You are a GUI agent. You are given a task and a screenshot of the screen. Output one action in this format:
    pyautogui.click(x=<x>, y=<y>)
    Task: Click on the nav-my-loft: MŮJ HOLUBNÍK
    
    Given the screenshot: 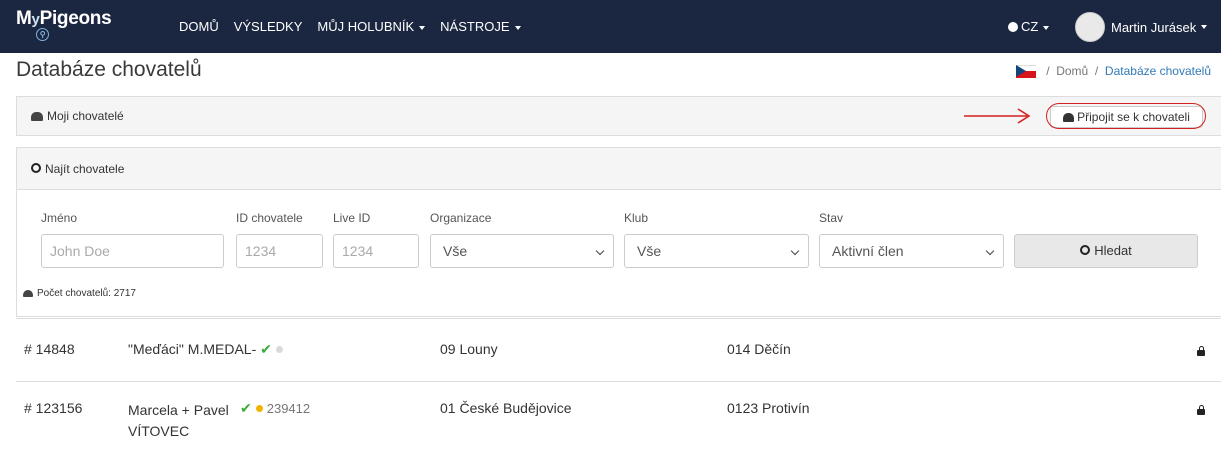 What is the action you would take?
    pyautogui.click(x=371, y=26)
    